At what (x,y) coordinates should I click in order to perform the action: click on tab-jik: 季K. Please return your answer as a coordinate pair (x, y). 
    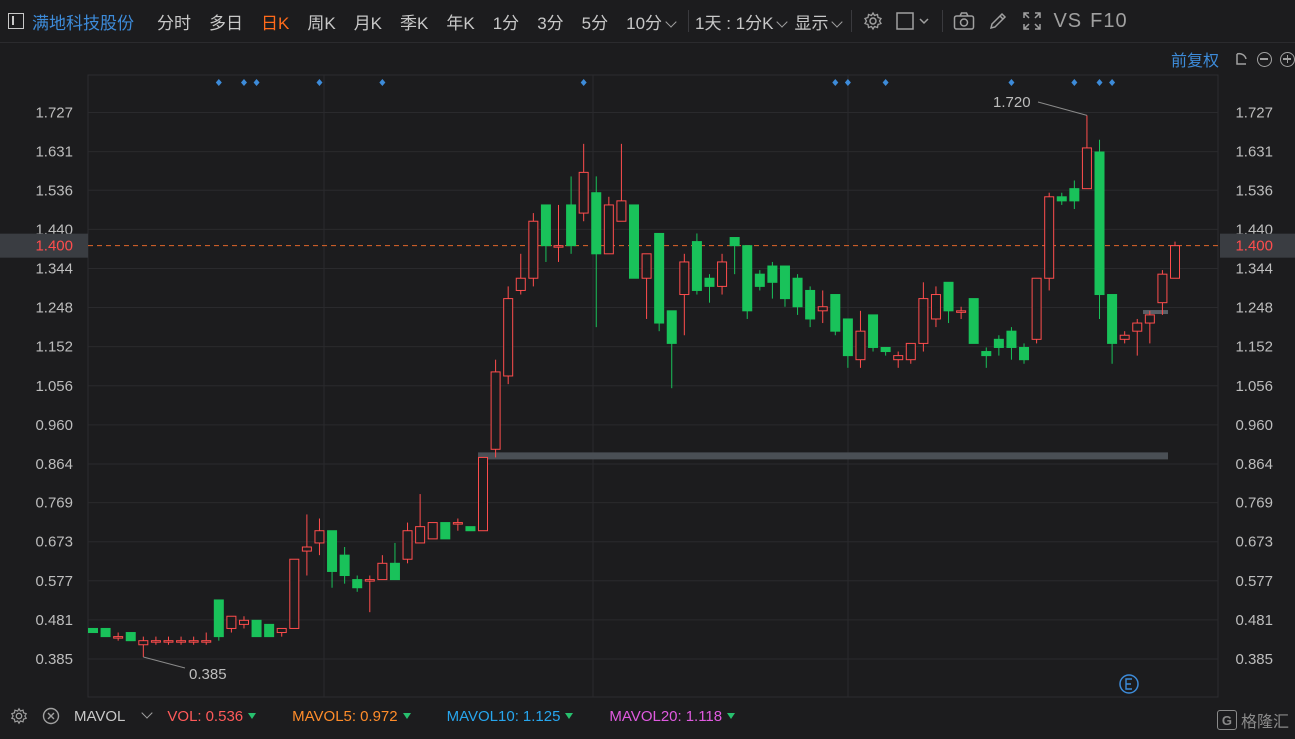
    Looking at the image, I should click on (414, 21).